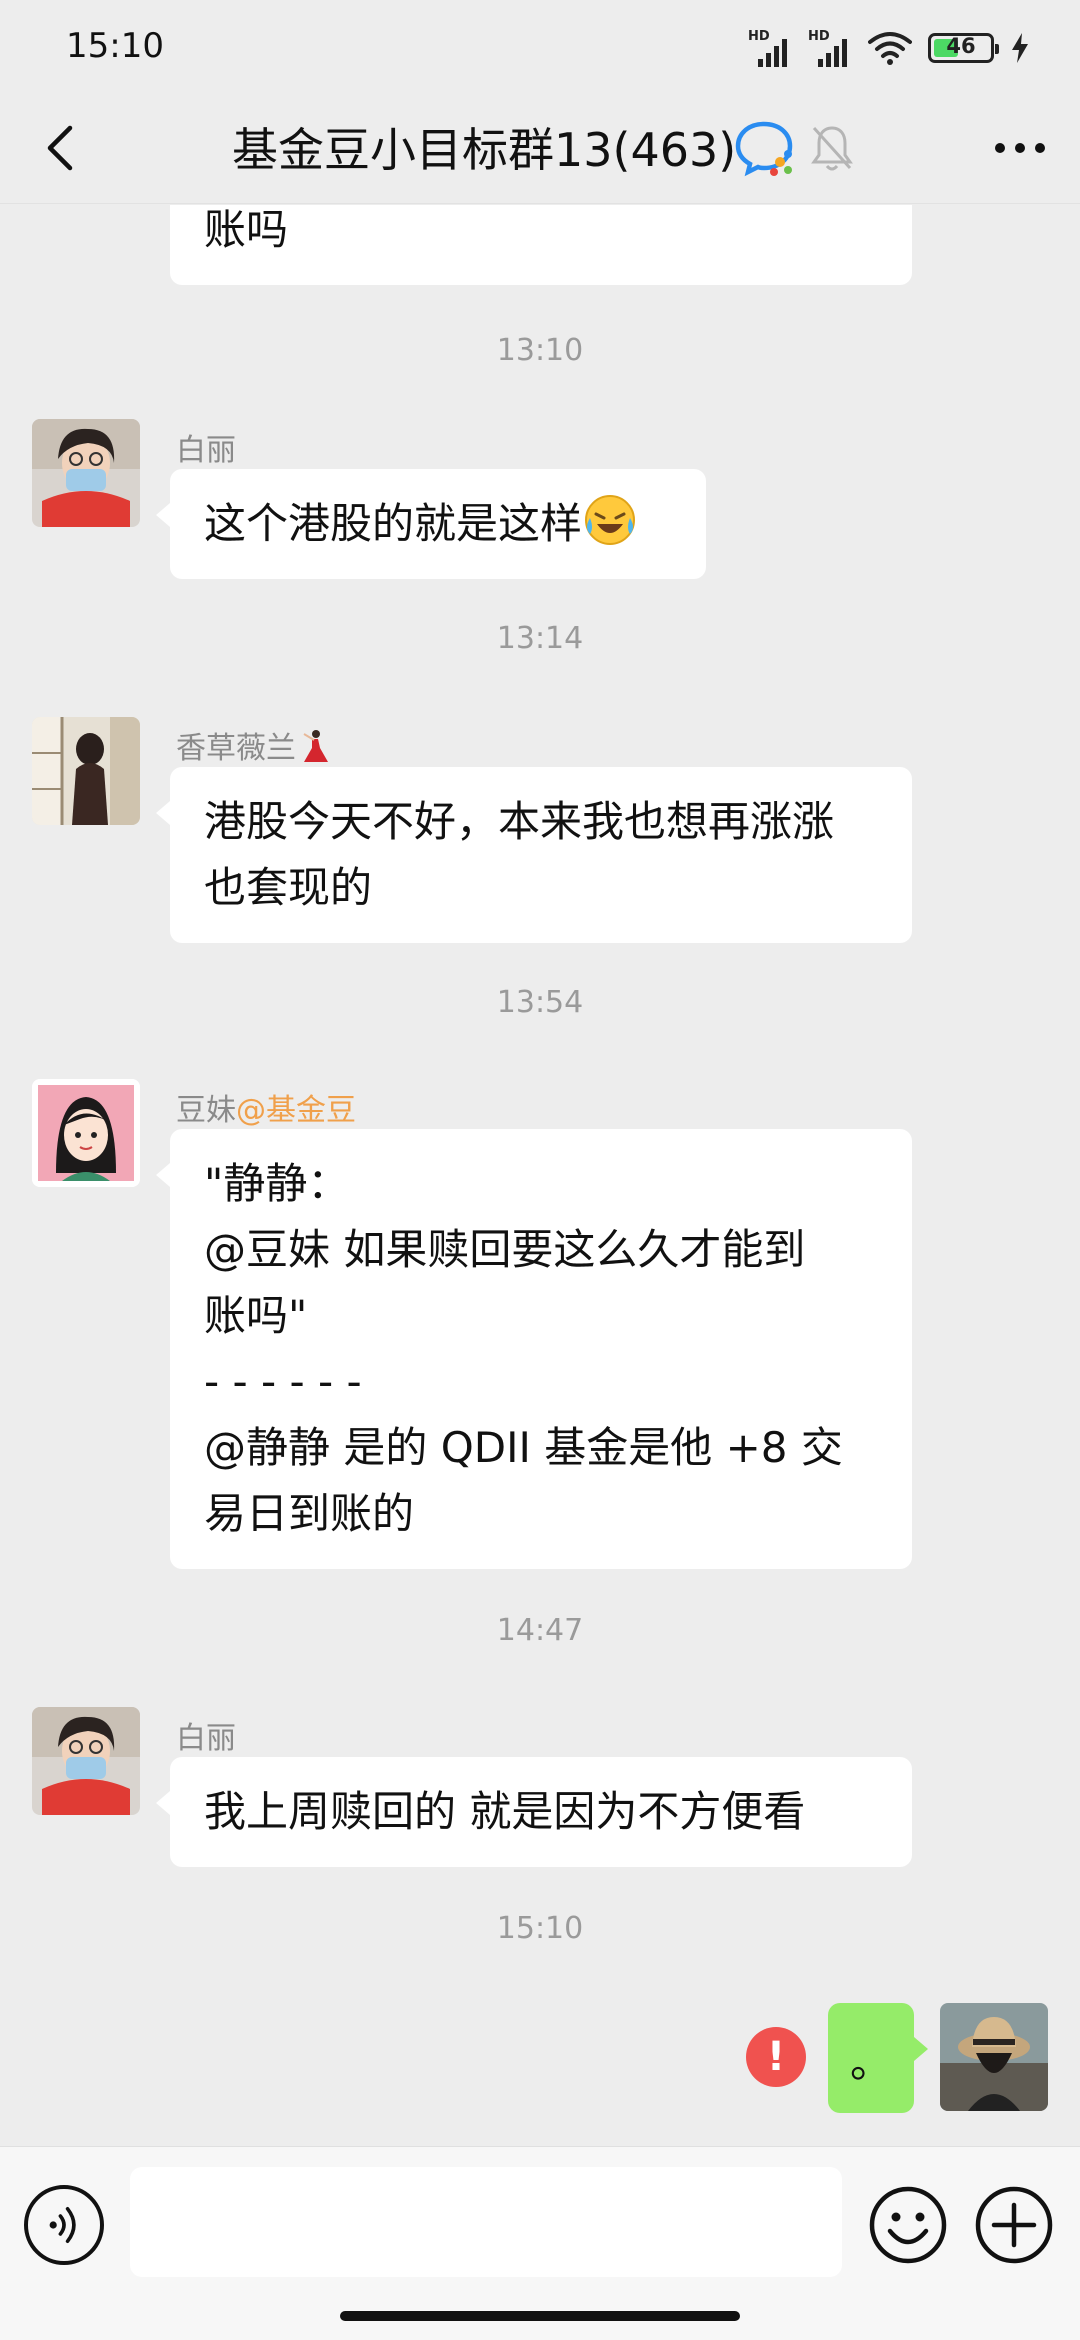  I want to click on message-bubble: 我上周赎回的 就是因为不方便看, so click(534, 1812).